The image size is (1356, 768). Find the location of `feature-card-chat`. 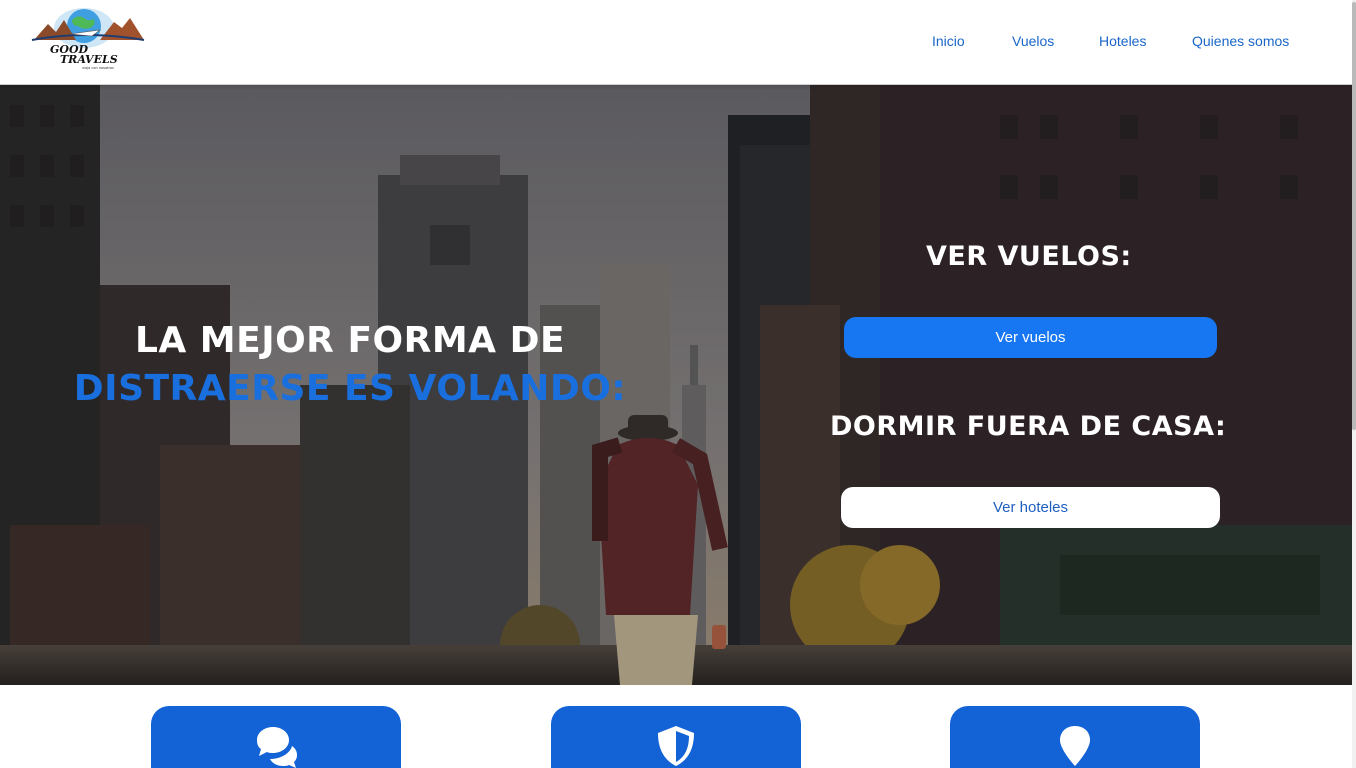

feature-card-chat is located at coordinates (276, 737).